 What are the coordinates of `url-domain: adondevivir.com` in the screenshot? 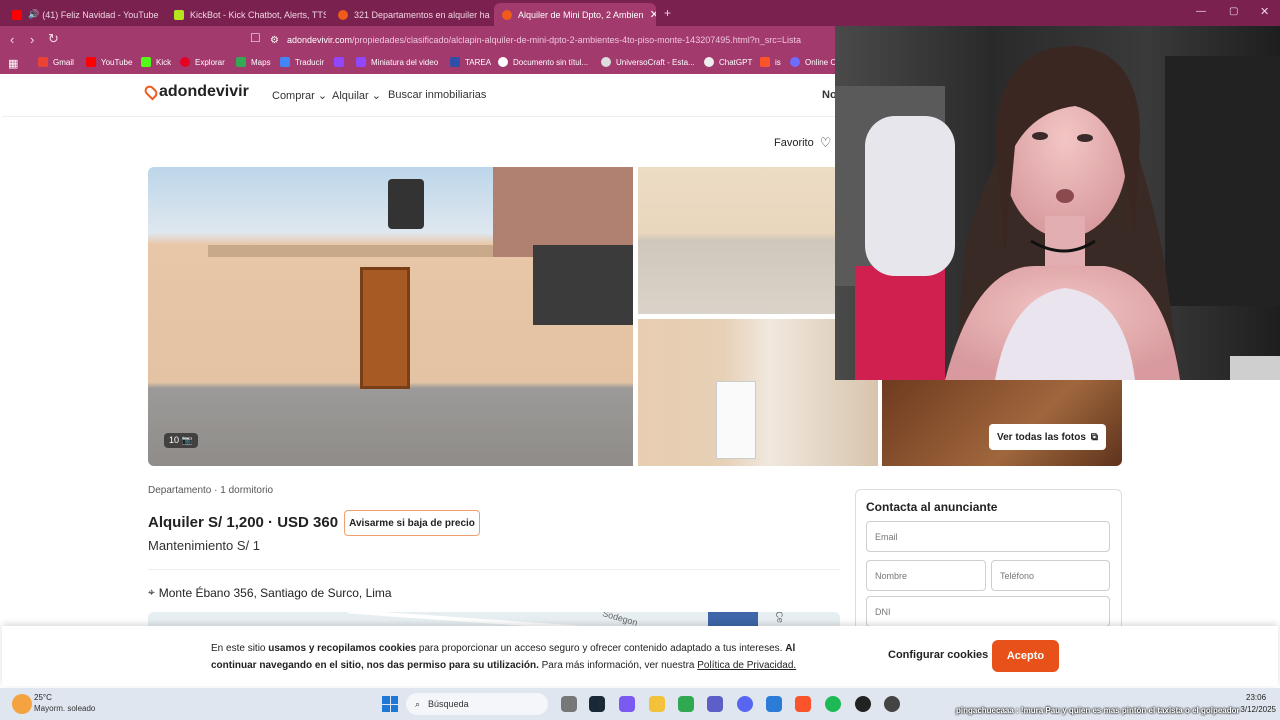 It's located at (319, 40).